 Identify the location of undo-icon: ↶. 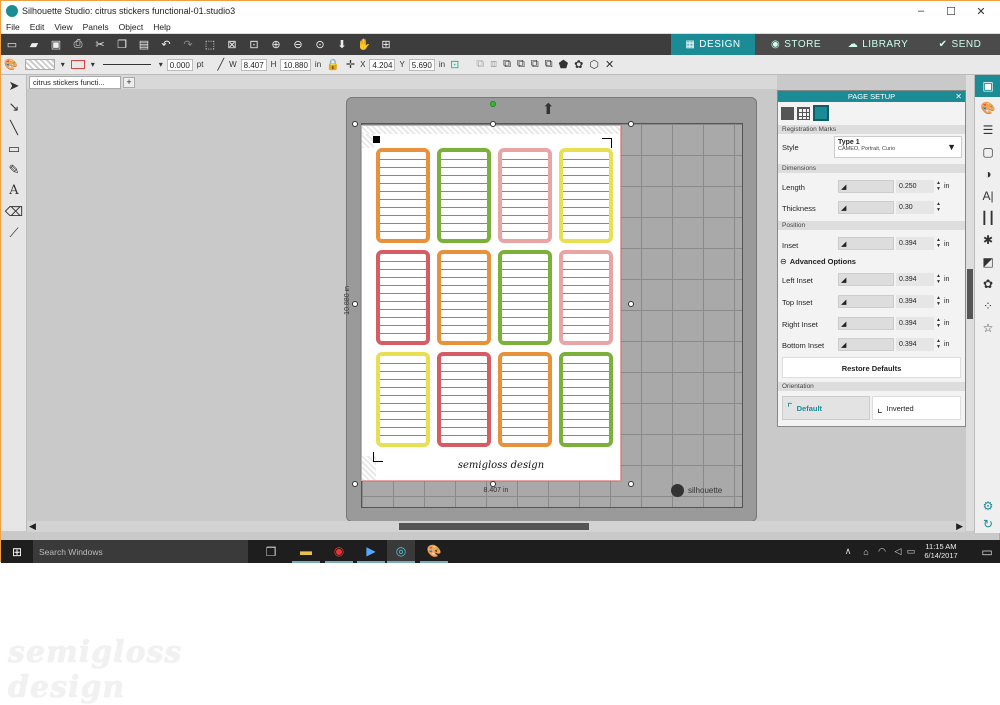
(166, 45).